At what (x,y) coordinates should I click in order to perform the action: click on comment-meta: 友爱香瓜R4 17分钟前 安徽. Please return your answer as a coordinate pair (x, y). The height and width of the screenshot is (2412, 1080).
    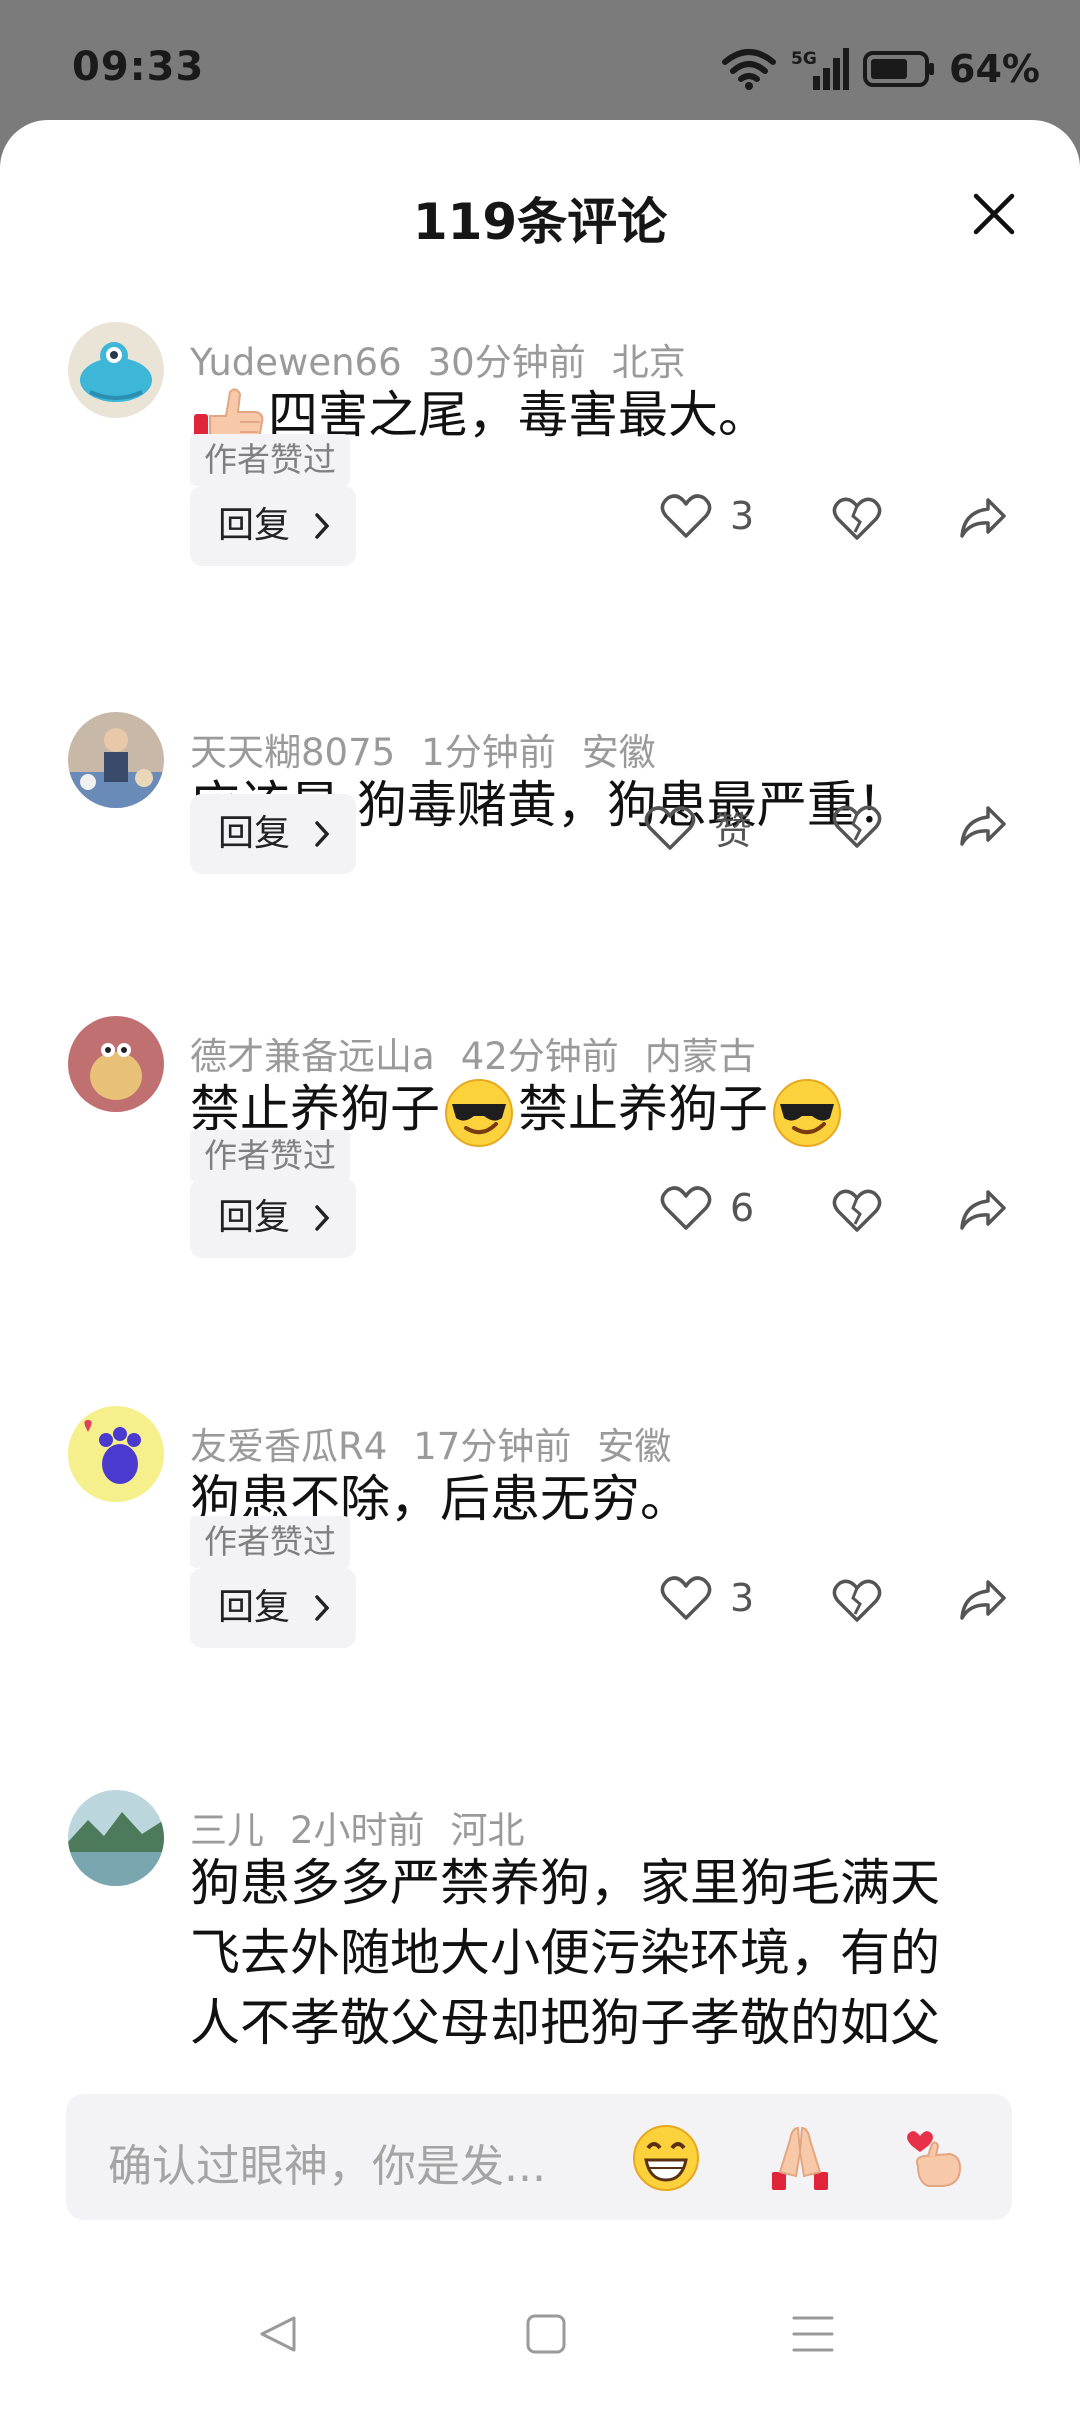
    Looking at the image, I should click on (443, 1443).